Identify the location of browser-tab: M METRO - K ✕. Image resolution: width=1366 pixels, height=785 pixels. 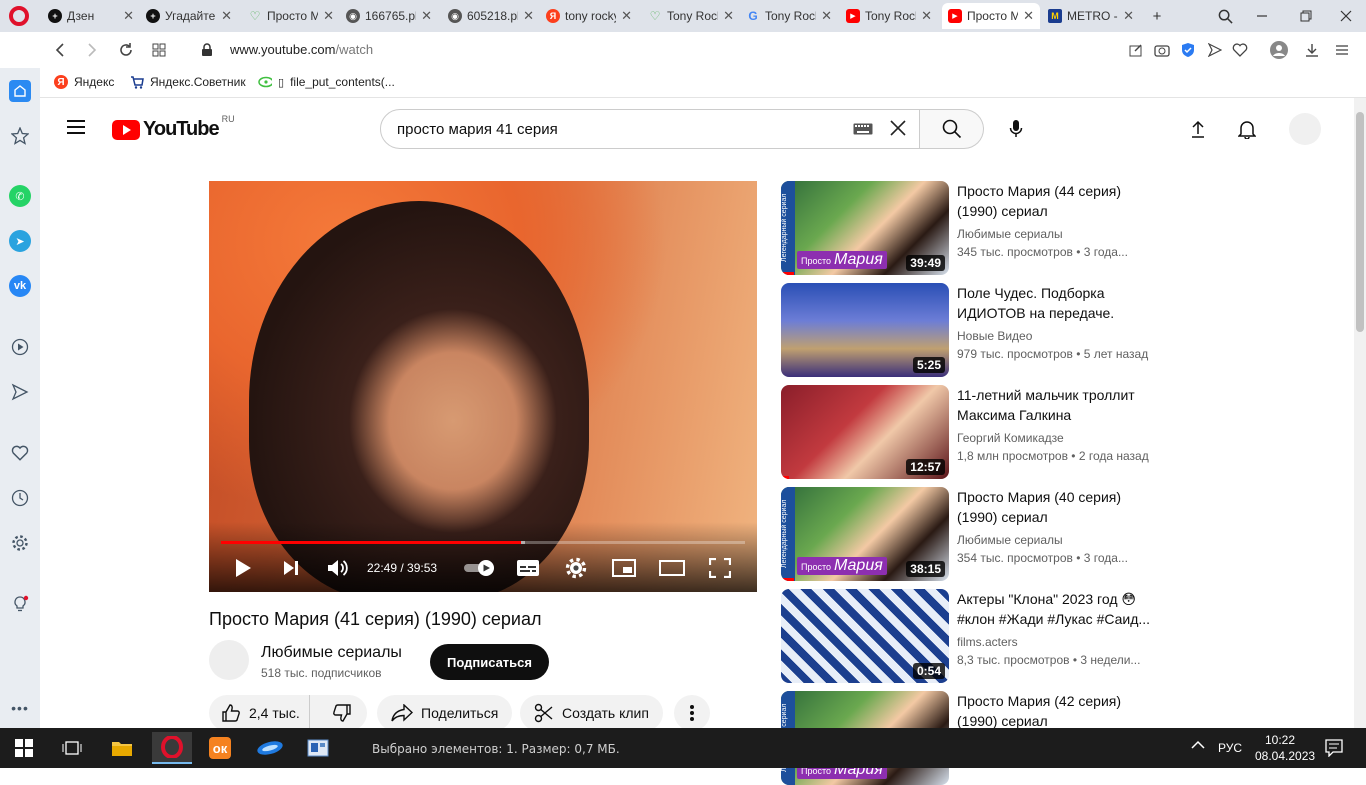
(1091, 16).